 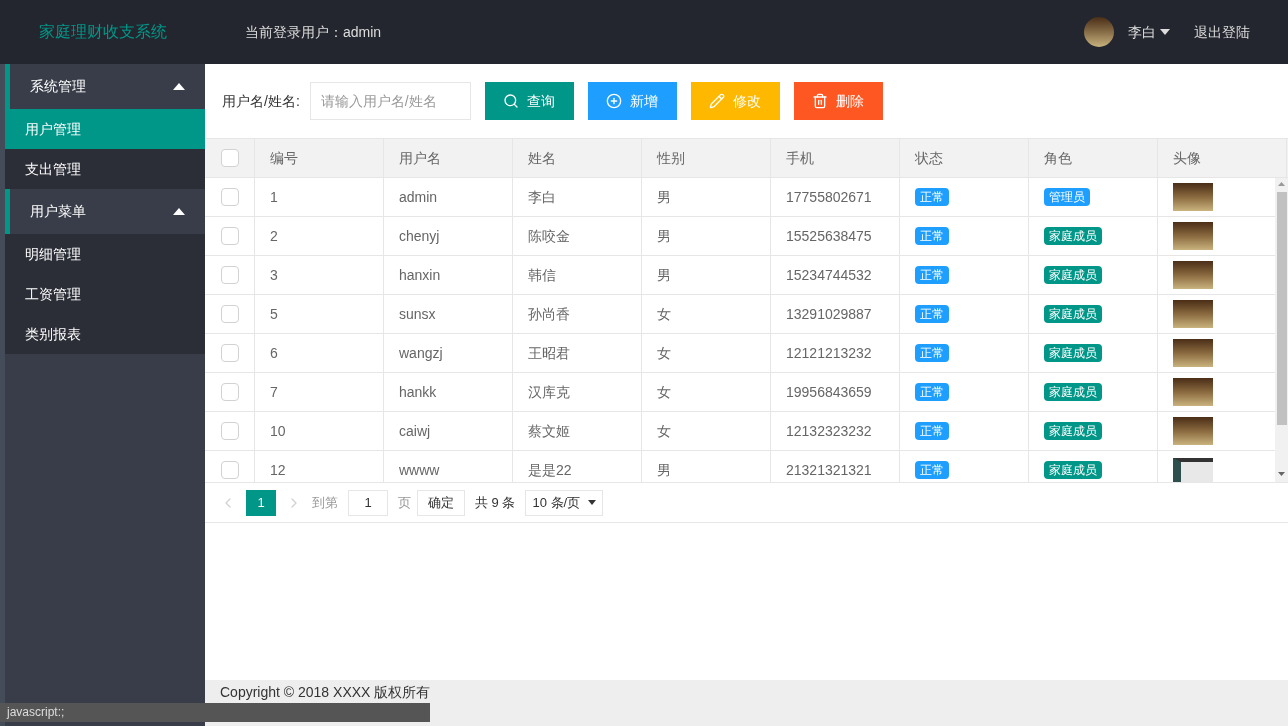 What do you see at coordinates (542, 158) in the screenshot?
I see `column-header: 姓名` at bounding box center [542, 158].